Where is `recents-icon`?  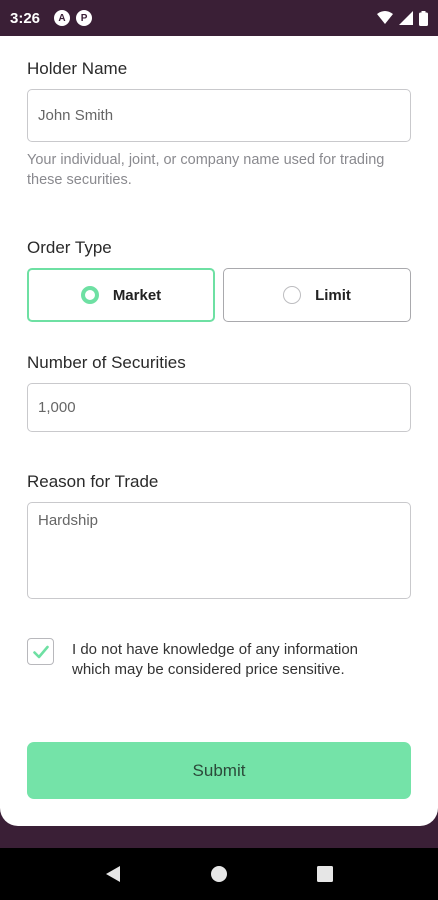
recents-icon is located at coordinates (325, 874).